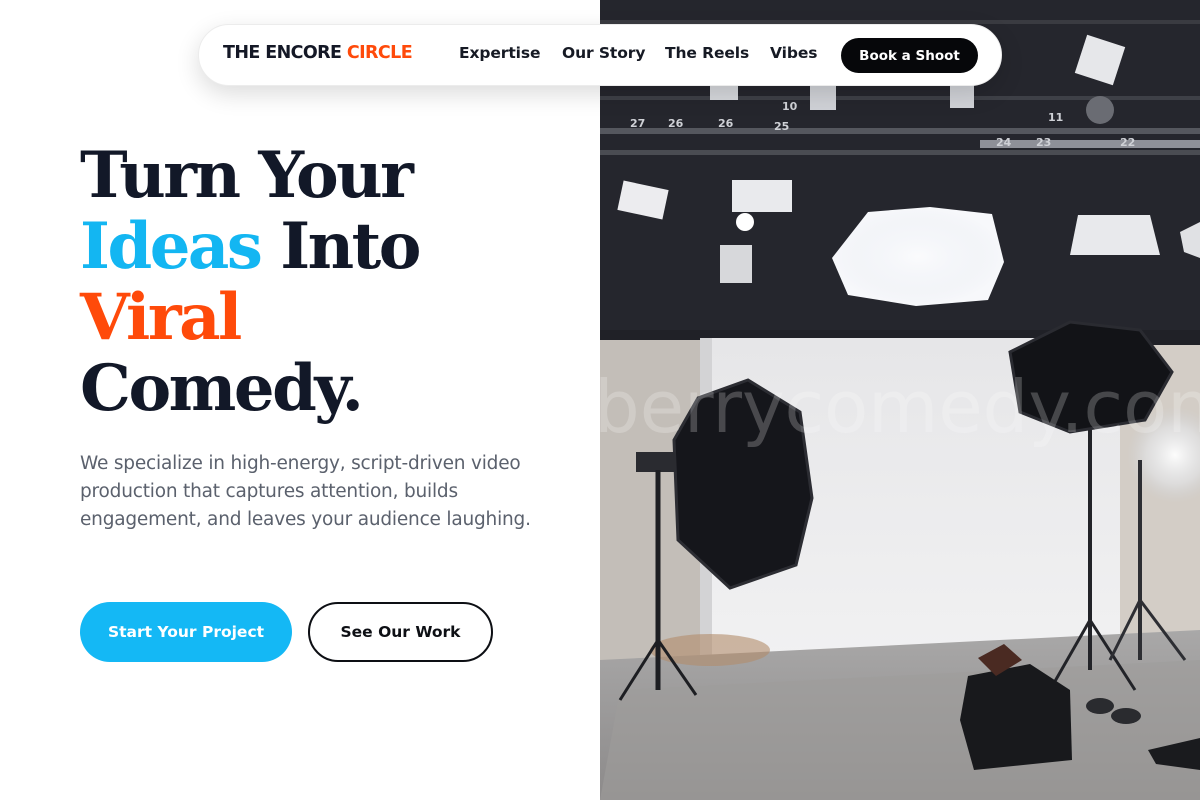 This screenshot has height=800, width=1200. Describe the element at coordinates (171, 246) in the screenshot. I see `headline-highlight-ideas: Ideas` at that location.